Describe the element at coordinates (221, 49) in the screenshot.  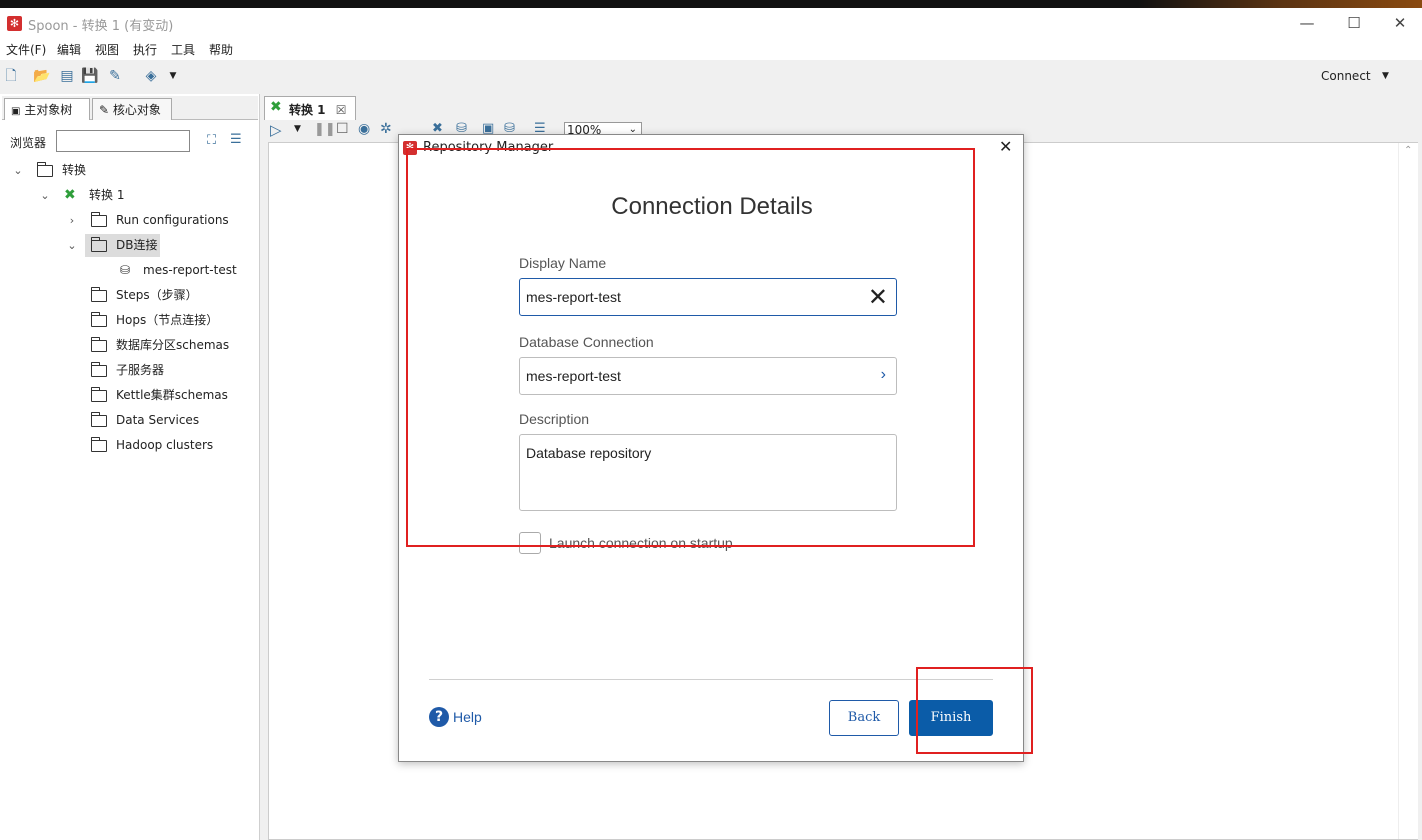
I see `menu-help: 帮助` at that location.